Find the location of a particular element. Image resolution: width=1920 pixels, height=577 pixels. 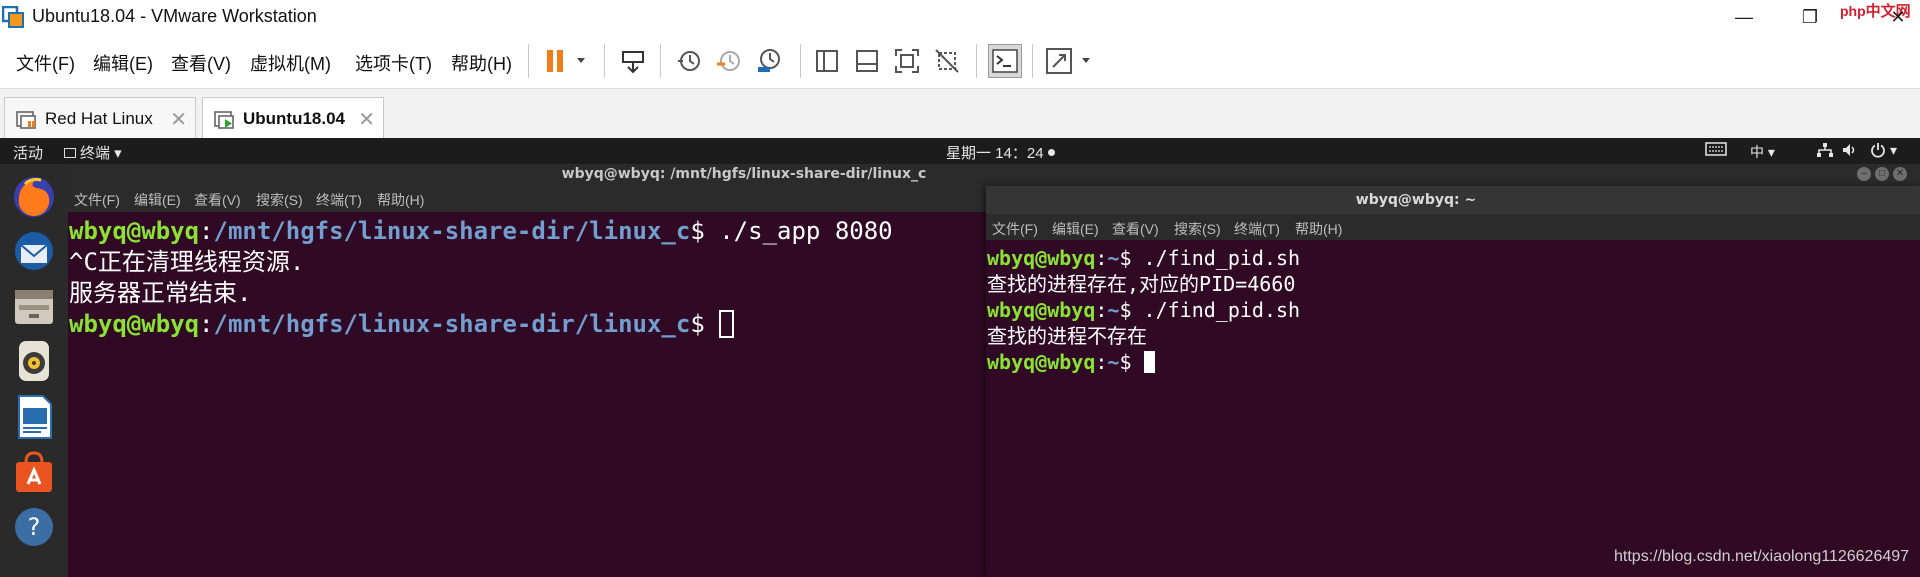

pause-button is located at coordinates (566, 61).